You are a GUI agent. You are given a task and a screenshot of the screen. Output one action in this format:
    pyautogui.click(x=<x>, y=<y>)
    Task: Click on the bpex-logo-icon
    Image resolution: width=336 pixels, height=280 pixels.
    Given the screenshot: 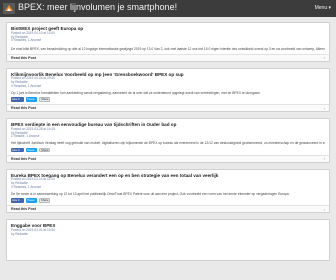 What is the action you would take?
    pyautogui.click(x=9, y=8)
    